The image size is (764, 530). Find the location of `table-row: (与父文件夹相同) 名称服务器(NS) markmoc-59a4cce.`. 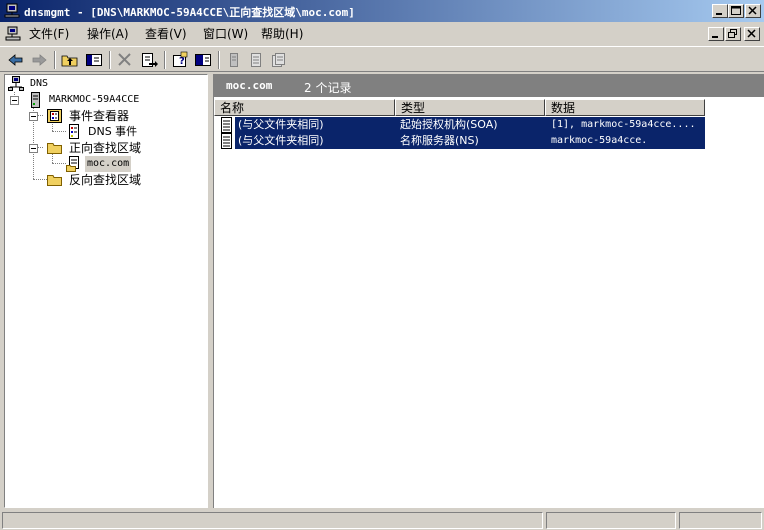

table-row: (与父文件夹相同) 名称服务器(NS) markmoc-59a4cce. is located at coordinates (461, 141).